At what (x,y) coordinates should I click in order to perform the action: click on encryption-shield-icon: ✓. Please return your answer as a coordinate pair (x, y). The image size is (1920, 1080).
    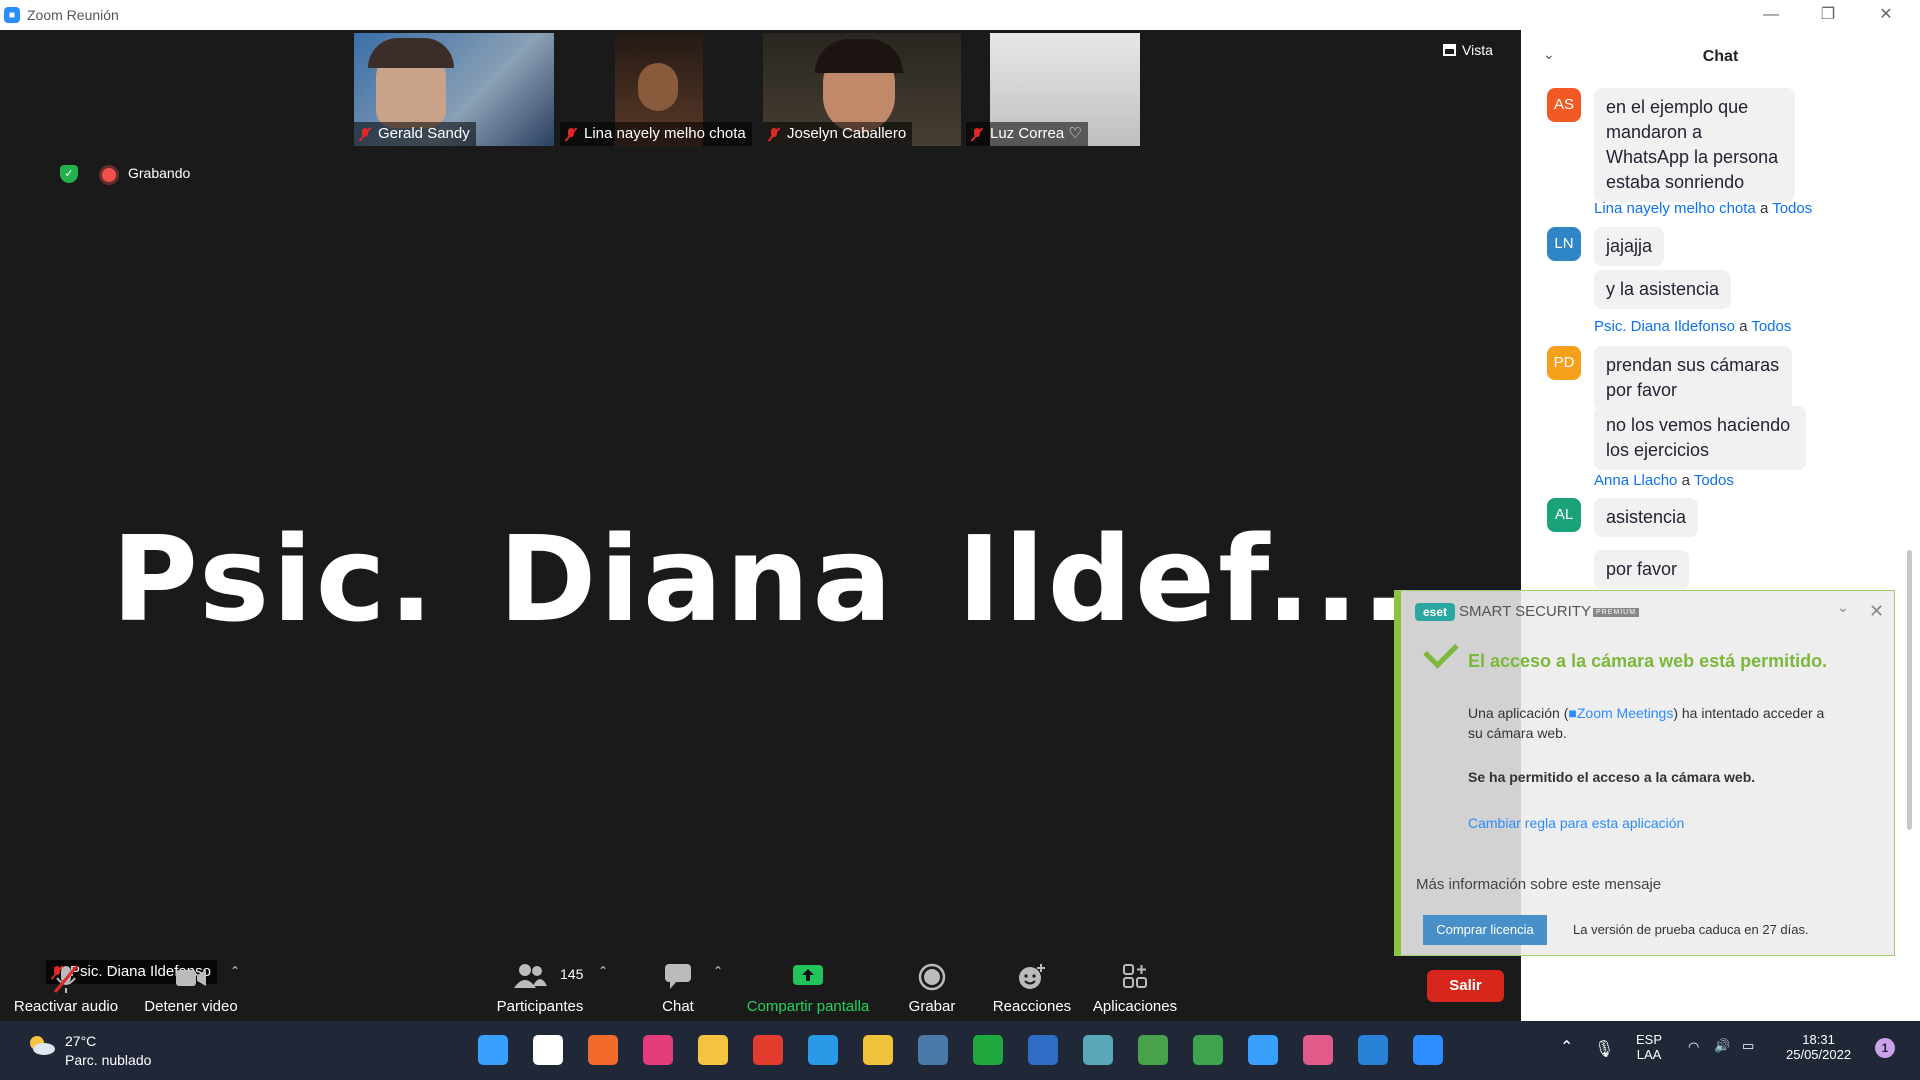
    Looking at the image, I should click on (69, 174).